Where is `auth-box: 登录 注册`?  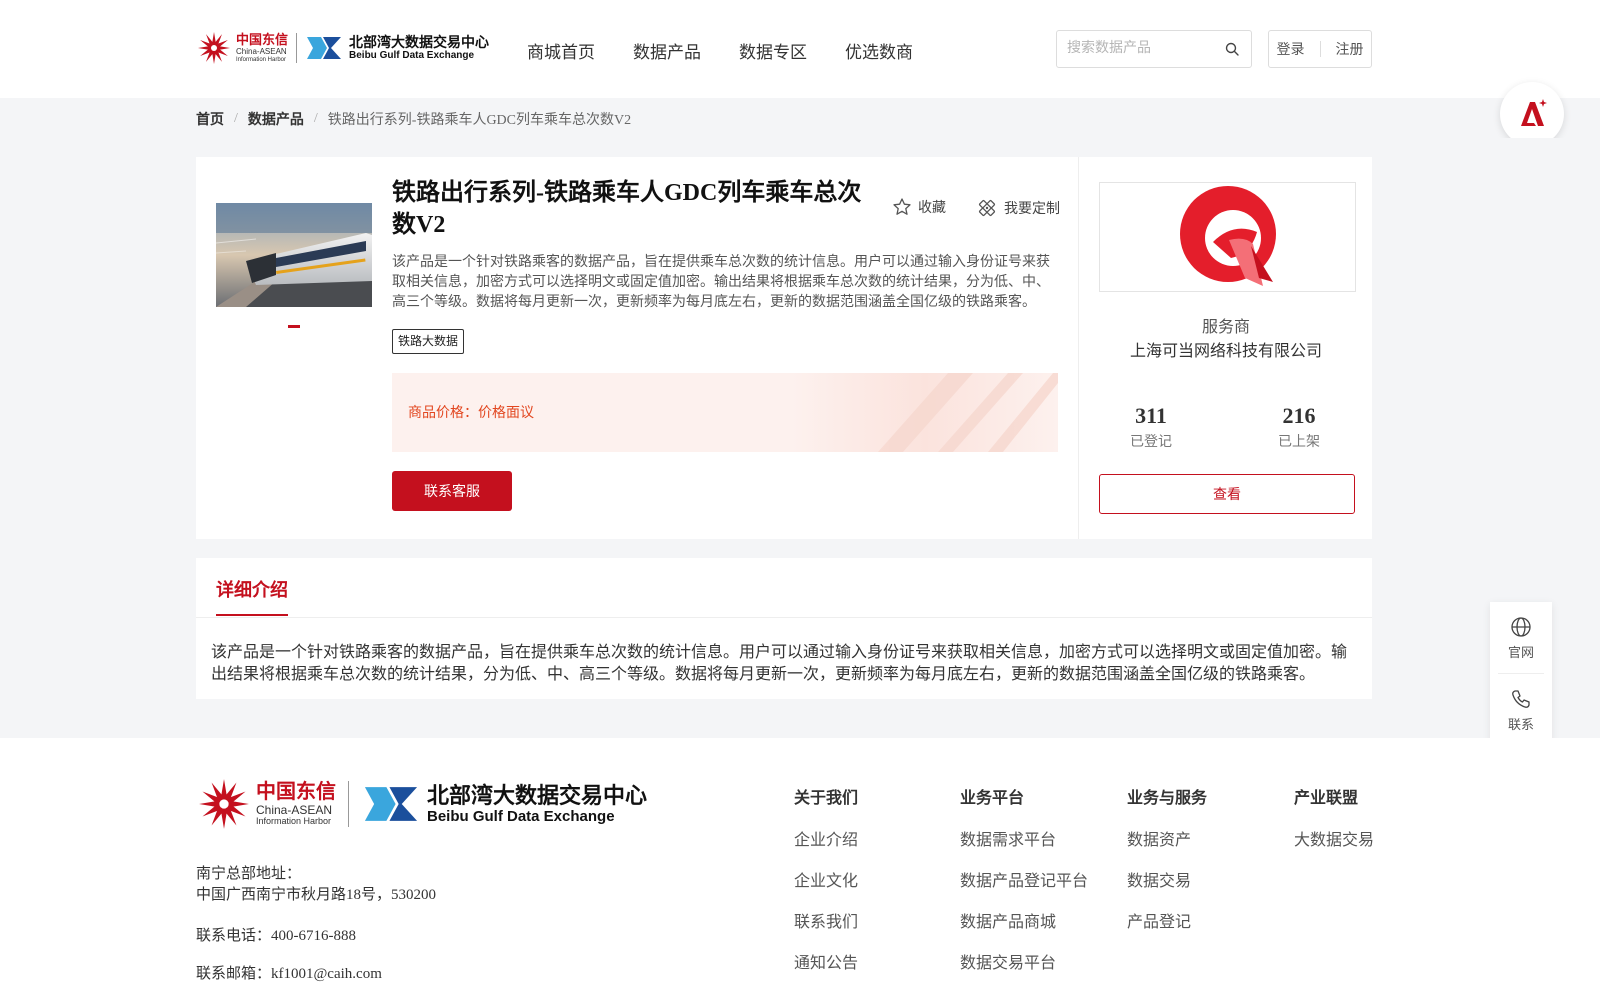
auth-box: 登录 注册 is located at coordinates (1320, 49).